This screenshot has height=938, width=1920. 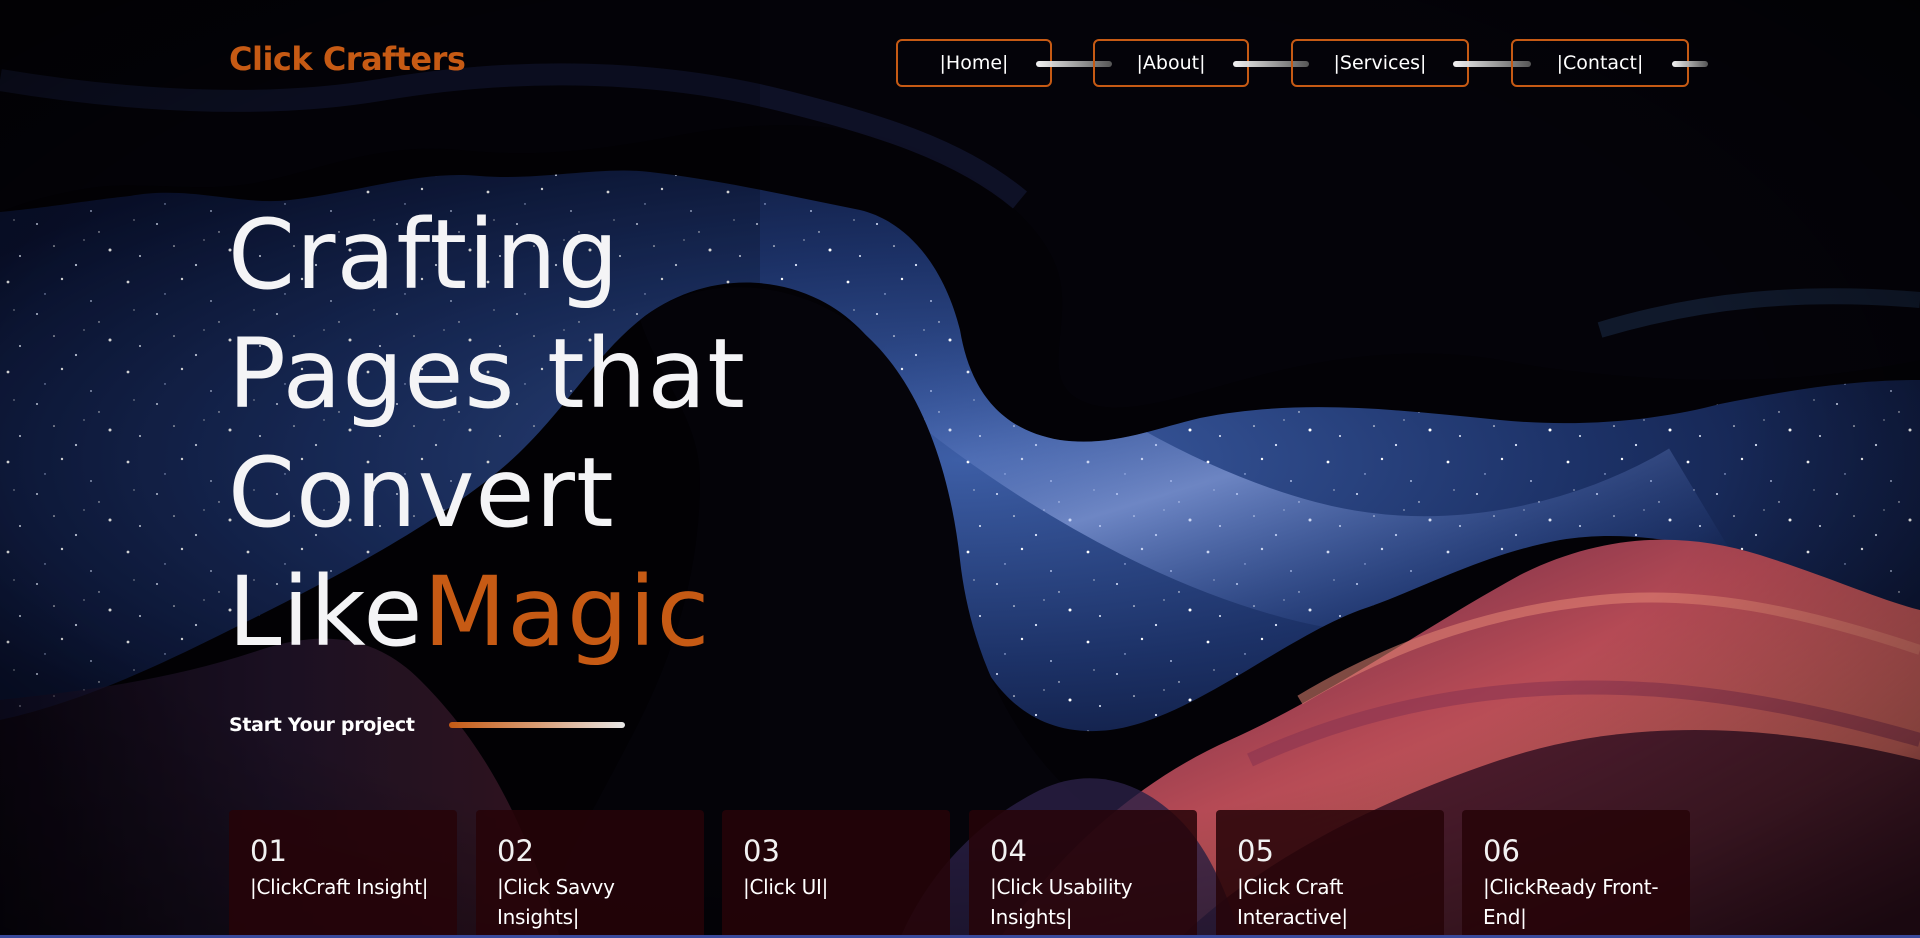 What do you see at coordinates (427, 725) in the screenshot?
I see `start-project-link: Start Your project` at bounding box center [427, 725].